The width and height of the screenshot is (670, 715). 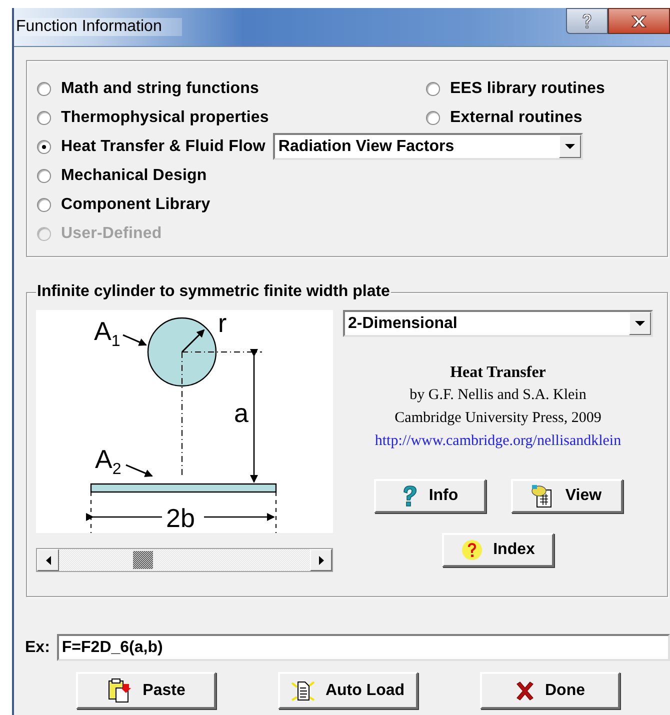 What do you see at coordinates (134, 175) in the screenshot?
I see `radio-label: Mechanical Design` at bounding box center [134, 175].